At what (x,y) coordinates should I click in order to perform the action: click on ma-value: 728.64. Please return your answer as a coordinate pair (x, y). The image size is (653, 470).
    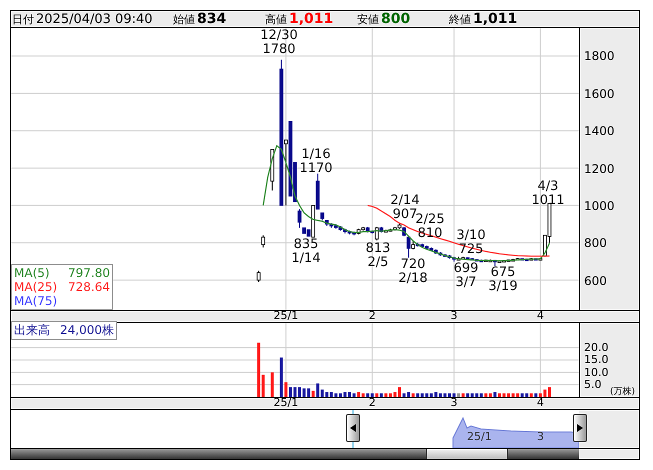
    Looking at the image, I should click on (89, 287).